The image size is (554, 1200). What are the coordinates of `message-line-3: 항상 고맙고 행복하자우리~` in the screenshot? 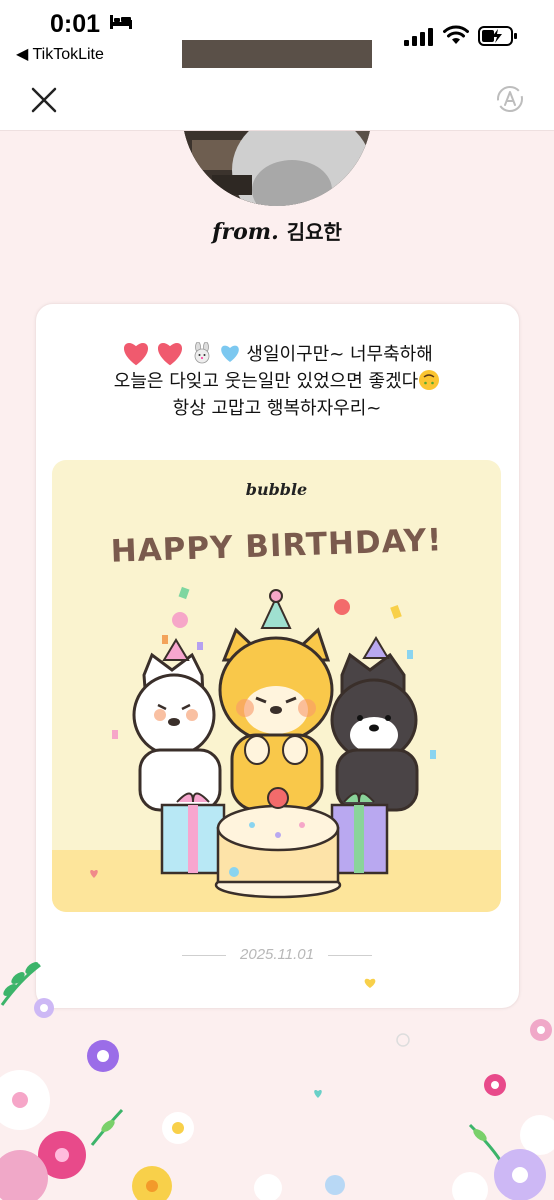 It's located at (277, 408).